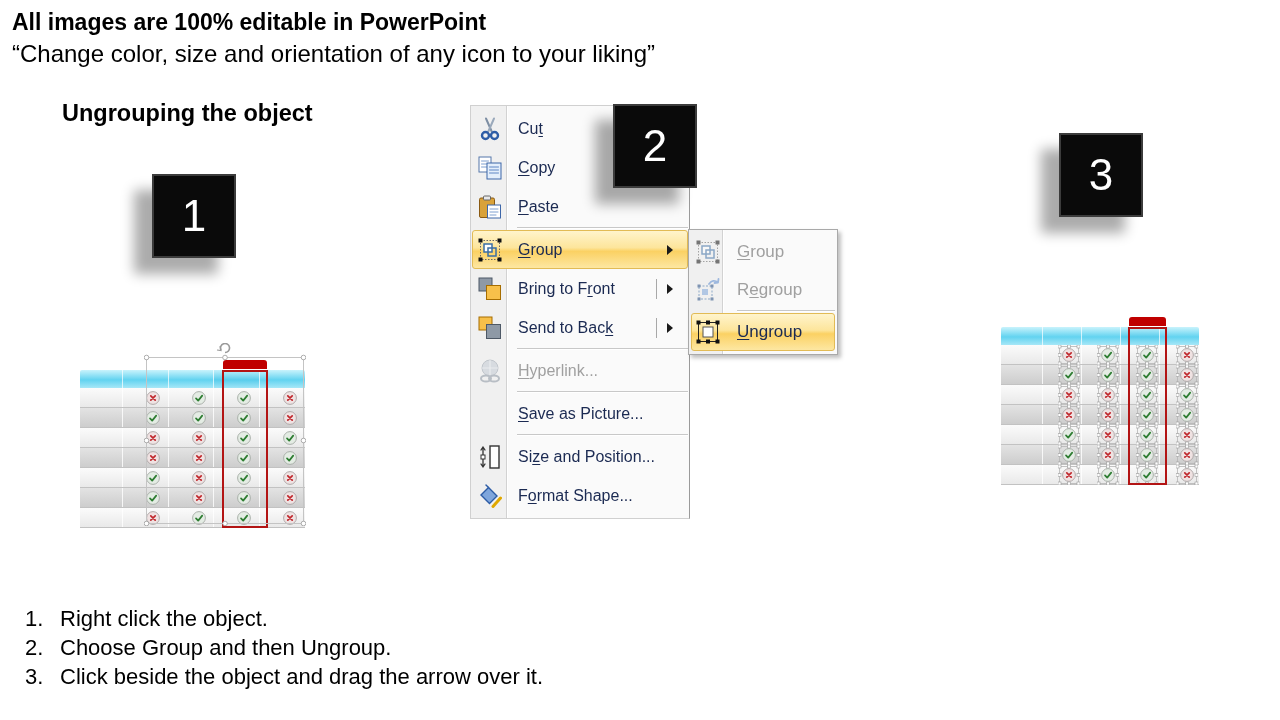  Describe the element at coordinates (187, 113) in the screenshot. I see `section-heading: Ungrouping the object` at that location.